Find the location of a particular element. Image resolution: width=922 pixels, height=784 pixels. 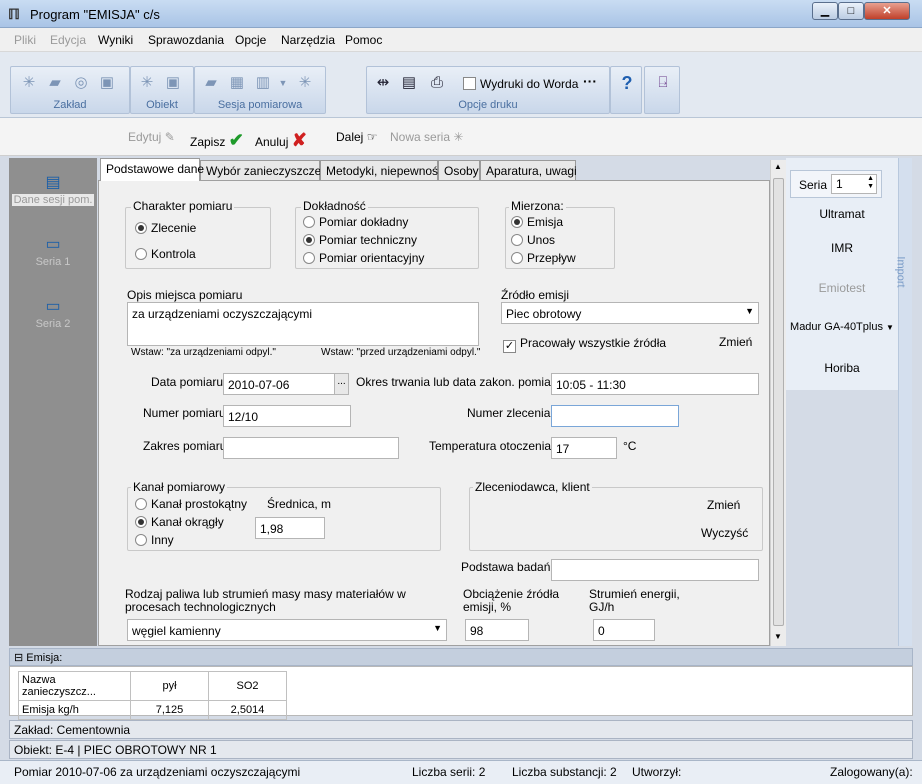

form-scrollbar: ▲ ▼ is located at coordinates (778, 403).